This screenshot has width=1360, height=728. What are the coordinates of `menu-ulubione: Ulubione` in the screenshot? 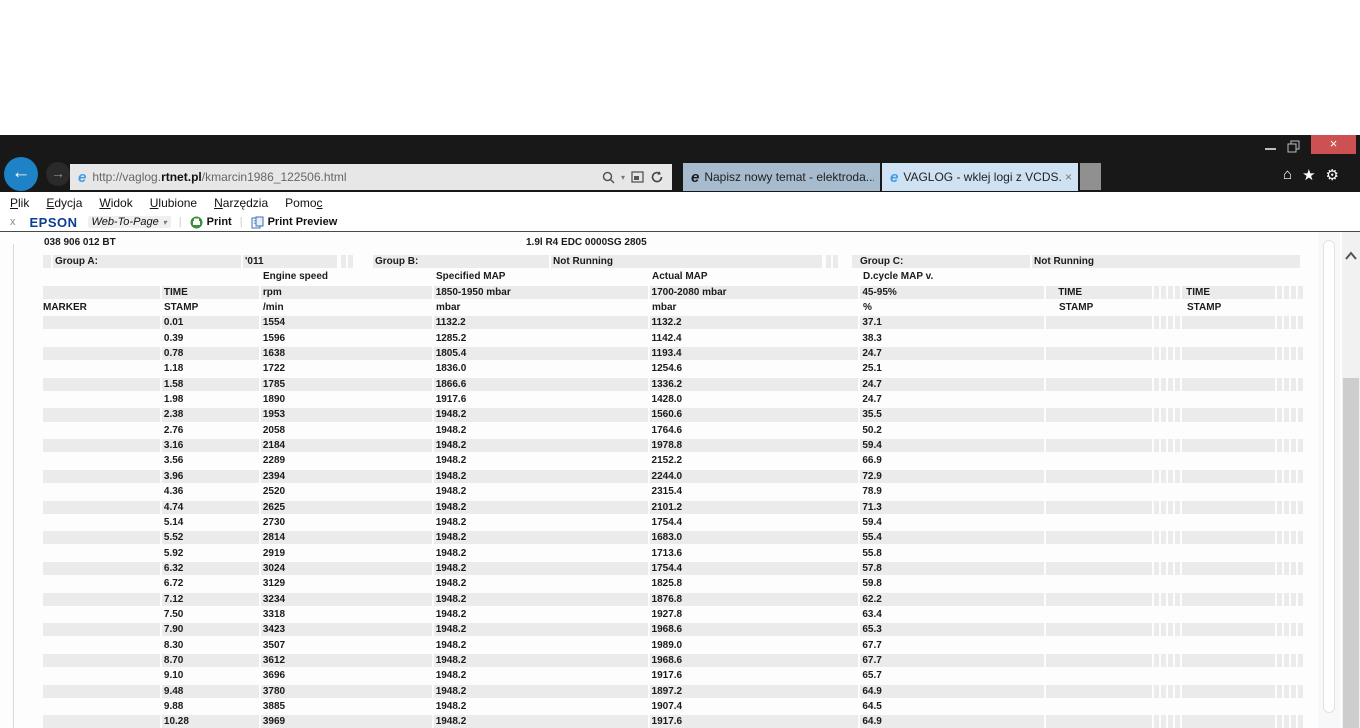 It's located at (173, 203).